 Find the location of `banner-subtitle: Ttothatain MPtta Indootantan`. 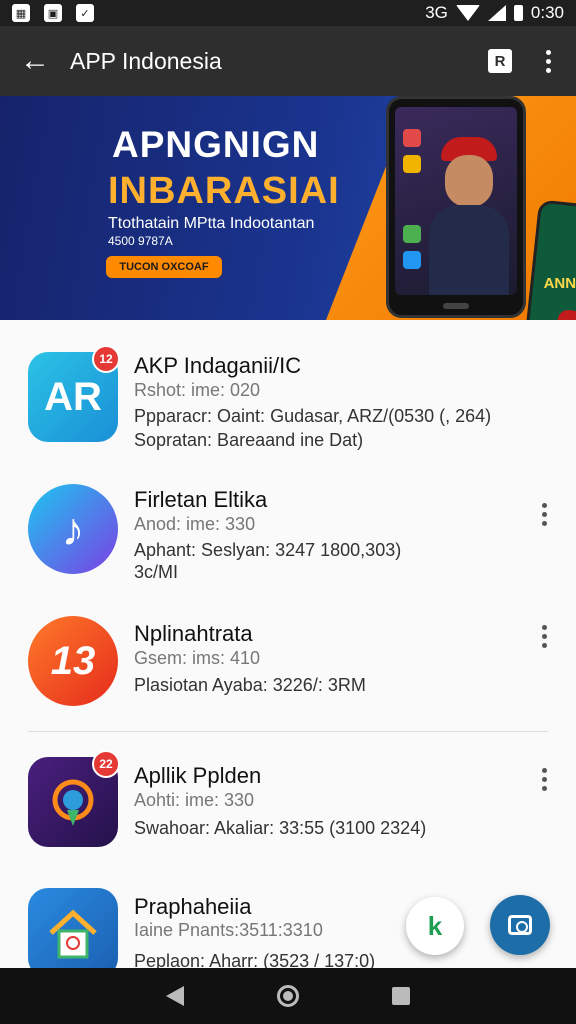

banner-subtitle: Ttothatain MPtta Indootantan is located at coordinates (211, 223).